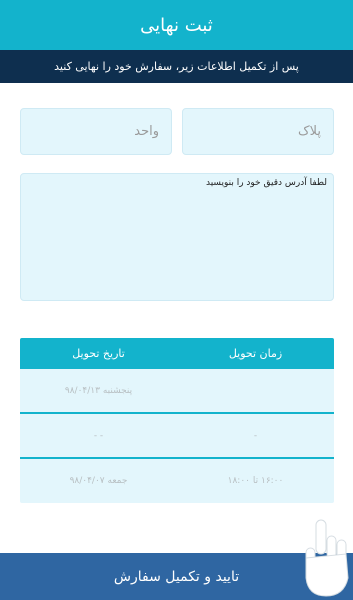 Image resolution: width=353 pixels, height=600 pixels. What do you see at coordinates (98, 435) in the screenshot?
I see `delivery-date-cell: - -` at bounding box center [98, 435].